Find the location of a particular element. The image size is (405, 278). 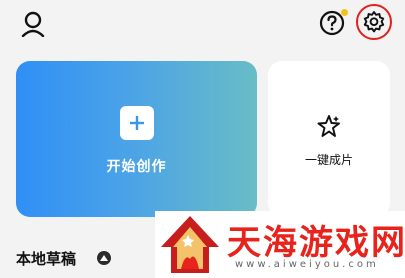

site-watermark: 天海游戏网 www.aiweiyou.com is located at coordinates (280, 244).